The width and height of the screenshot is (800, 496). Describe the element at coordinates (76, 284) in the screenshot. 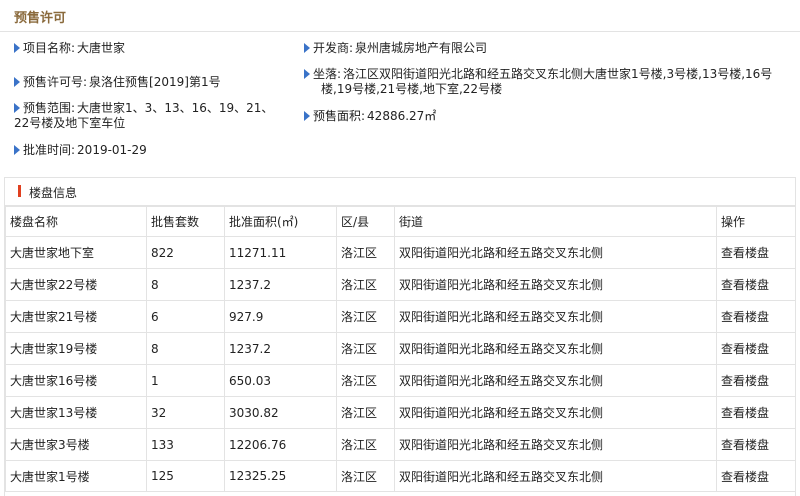

I see `cell-name: 大唐世家22号楼` at that location.